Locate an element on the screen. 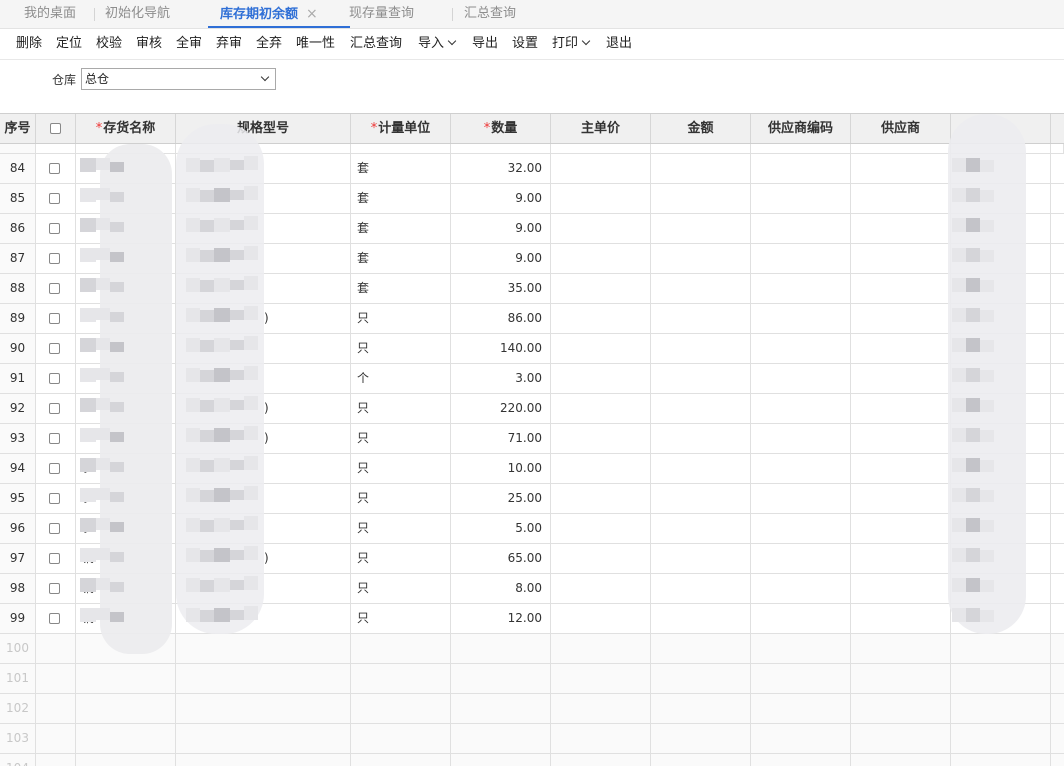  cell-qty: 86.00 is located at coordinates (501, 318).